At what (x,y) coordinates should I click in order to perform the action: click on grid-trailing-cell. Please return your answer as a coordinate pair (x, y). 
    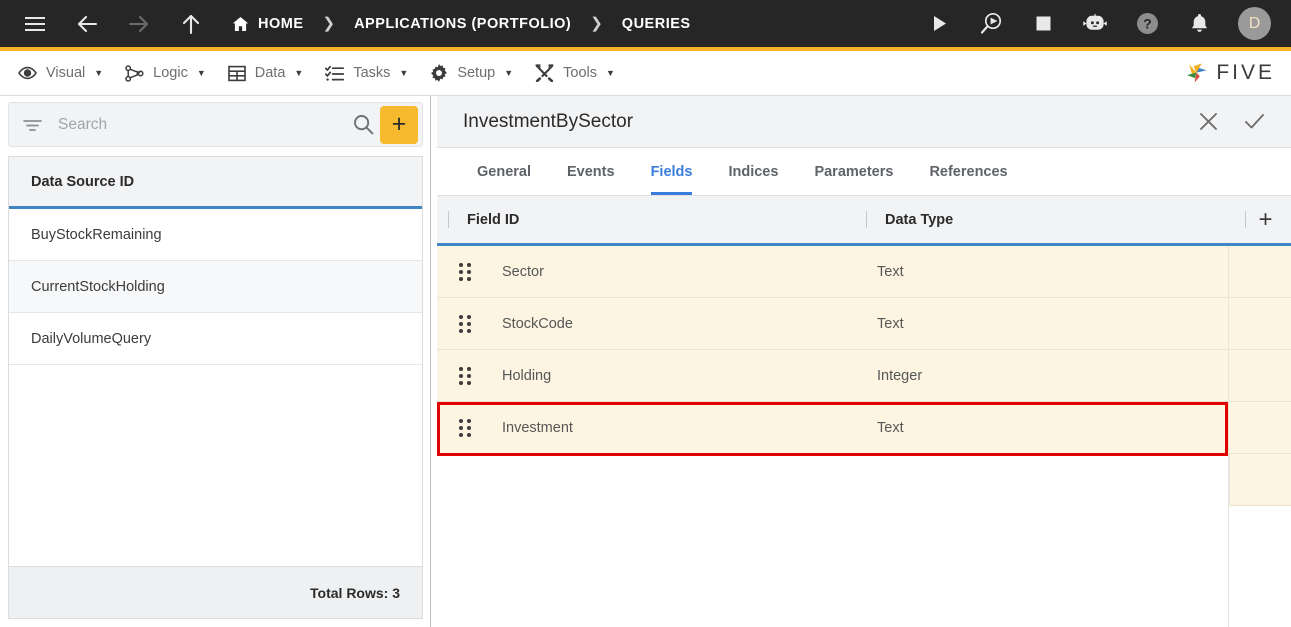
    Looking at the image, I should click on (1260, 480).